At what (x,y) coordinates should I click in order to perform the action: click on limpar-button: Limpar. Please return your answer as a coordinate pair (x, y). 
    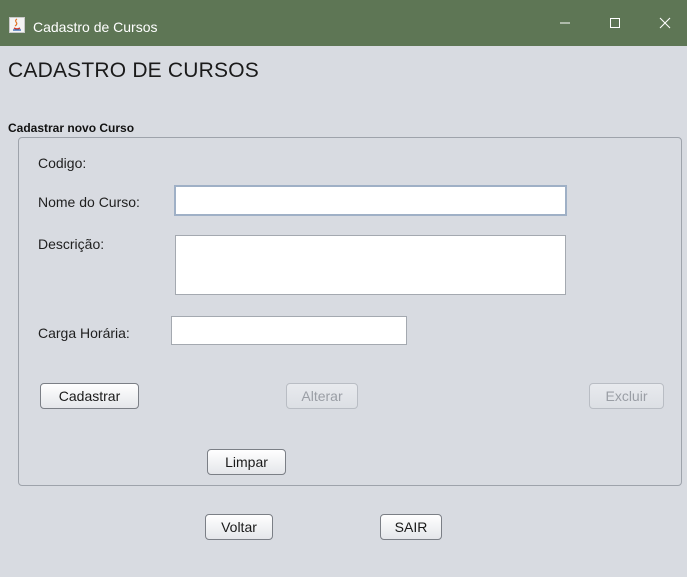
    Looking at the image, I should click on (246, 462).